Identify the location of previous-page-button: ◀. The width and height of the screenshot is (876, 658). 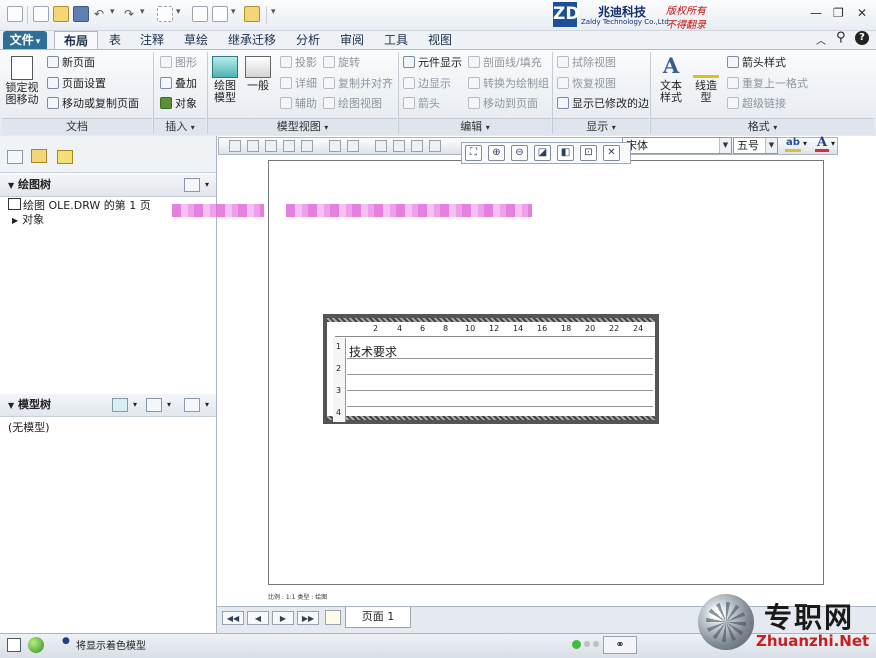
(258, 618).